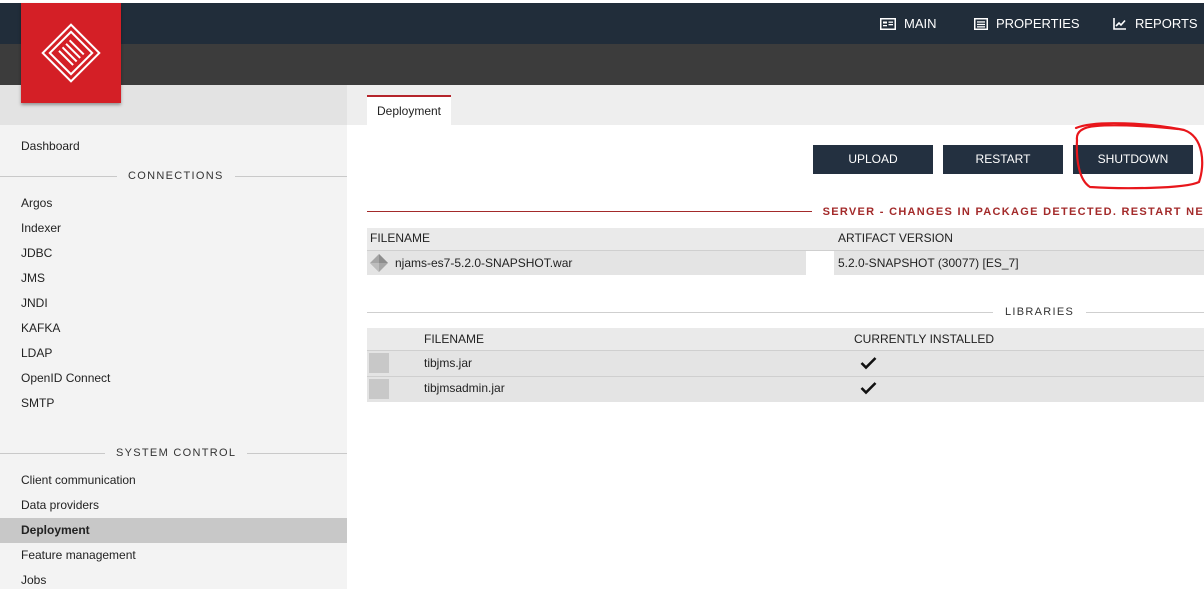  I want to click on package-icon, so click(379, 264).